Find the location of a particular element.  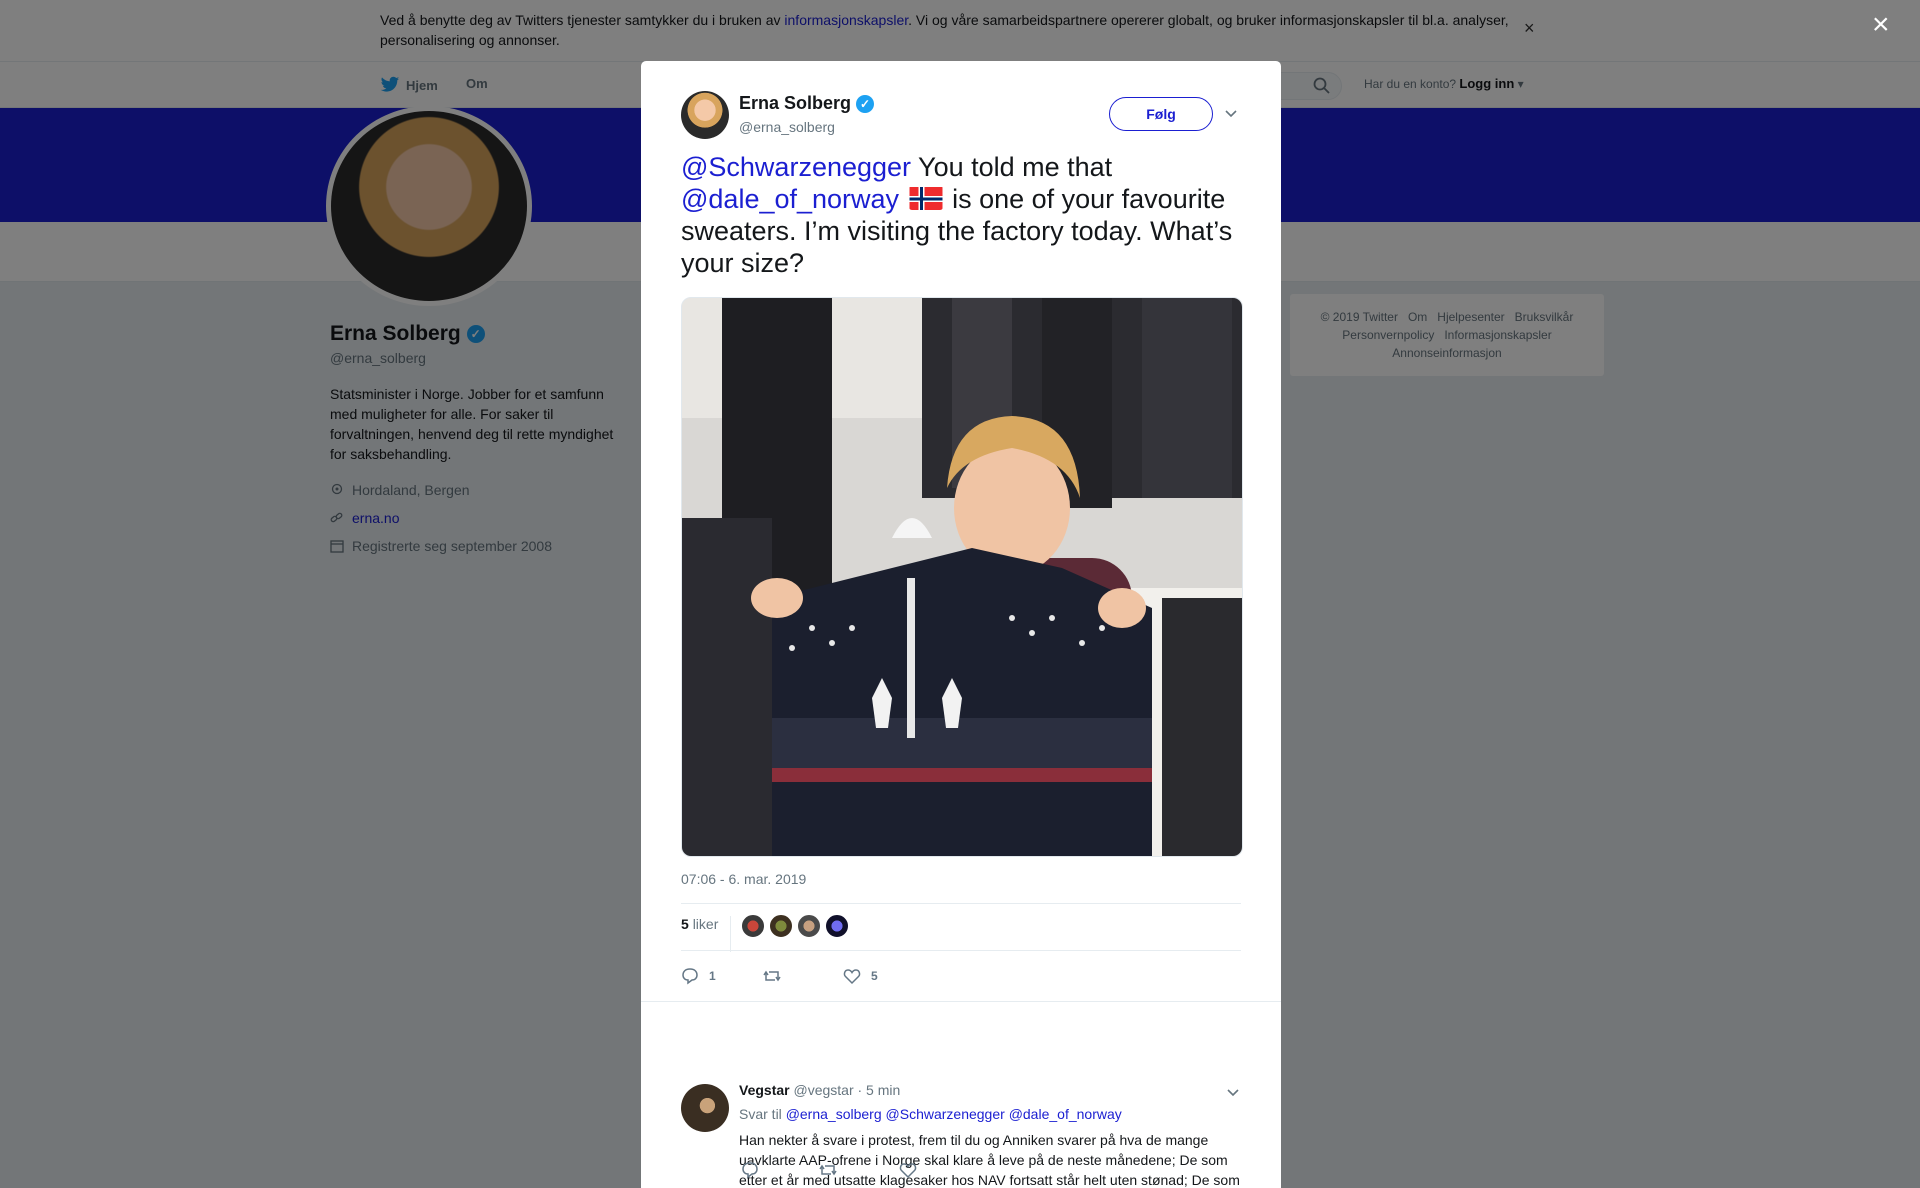

author-name-row: Erna Solberg ✓ is located at coordinates (807, 103).